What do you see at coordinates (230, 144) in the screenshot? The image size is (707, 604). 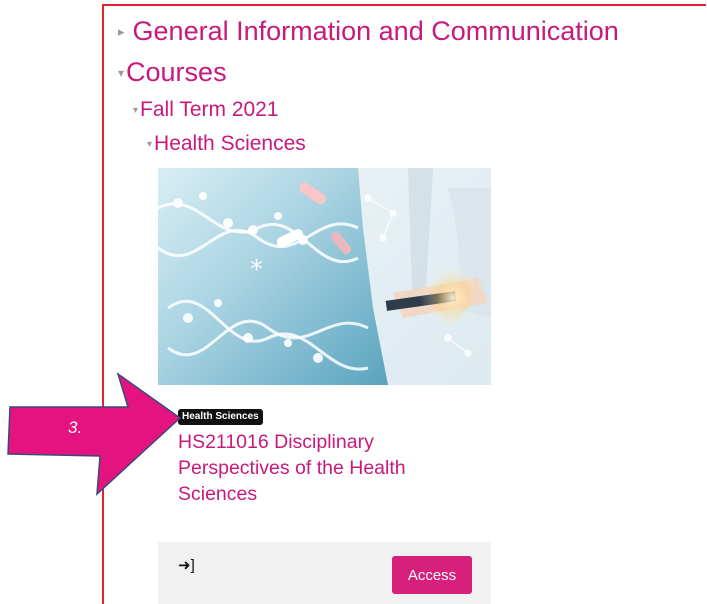 I see `tree-item-label: Health Sciences` at bounding box center [230, 144].